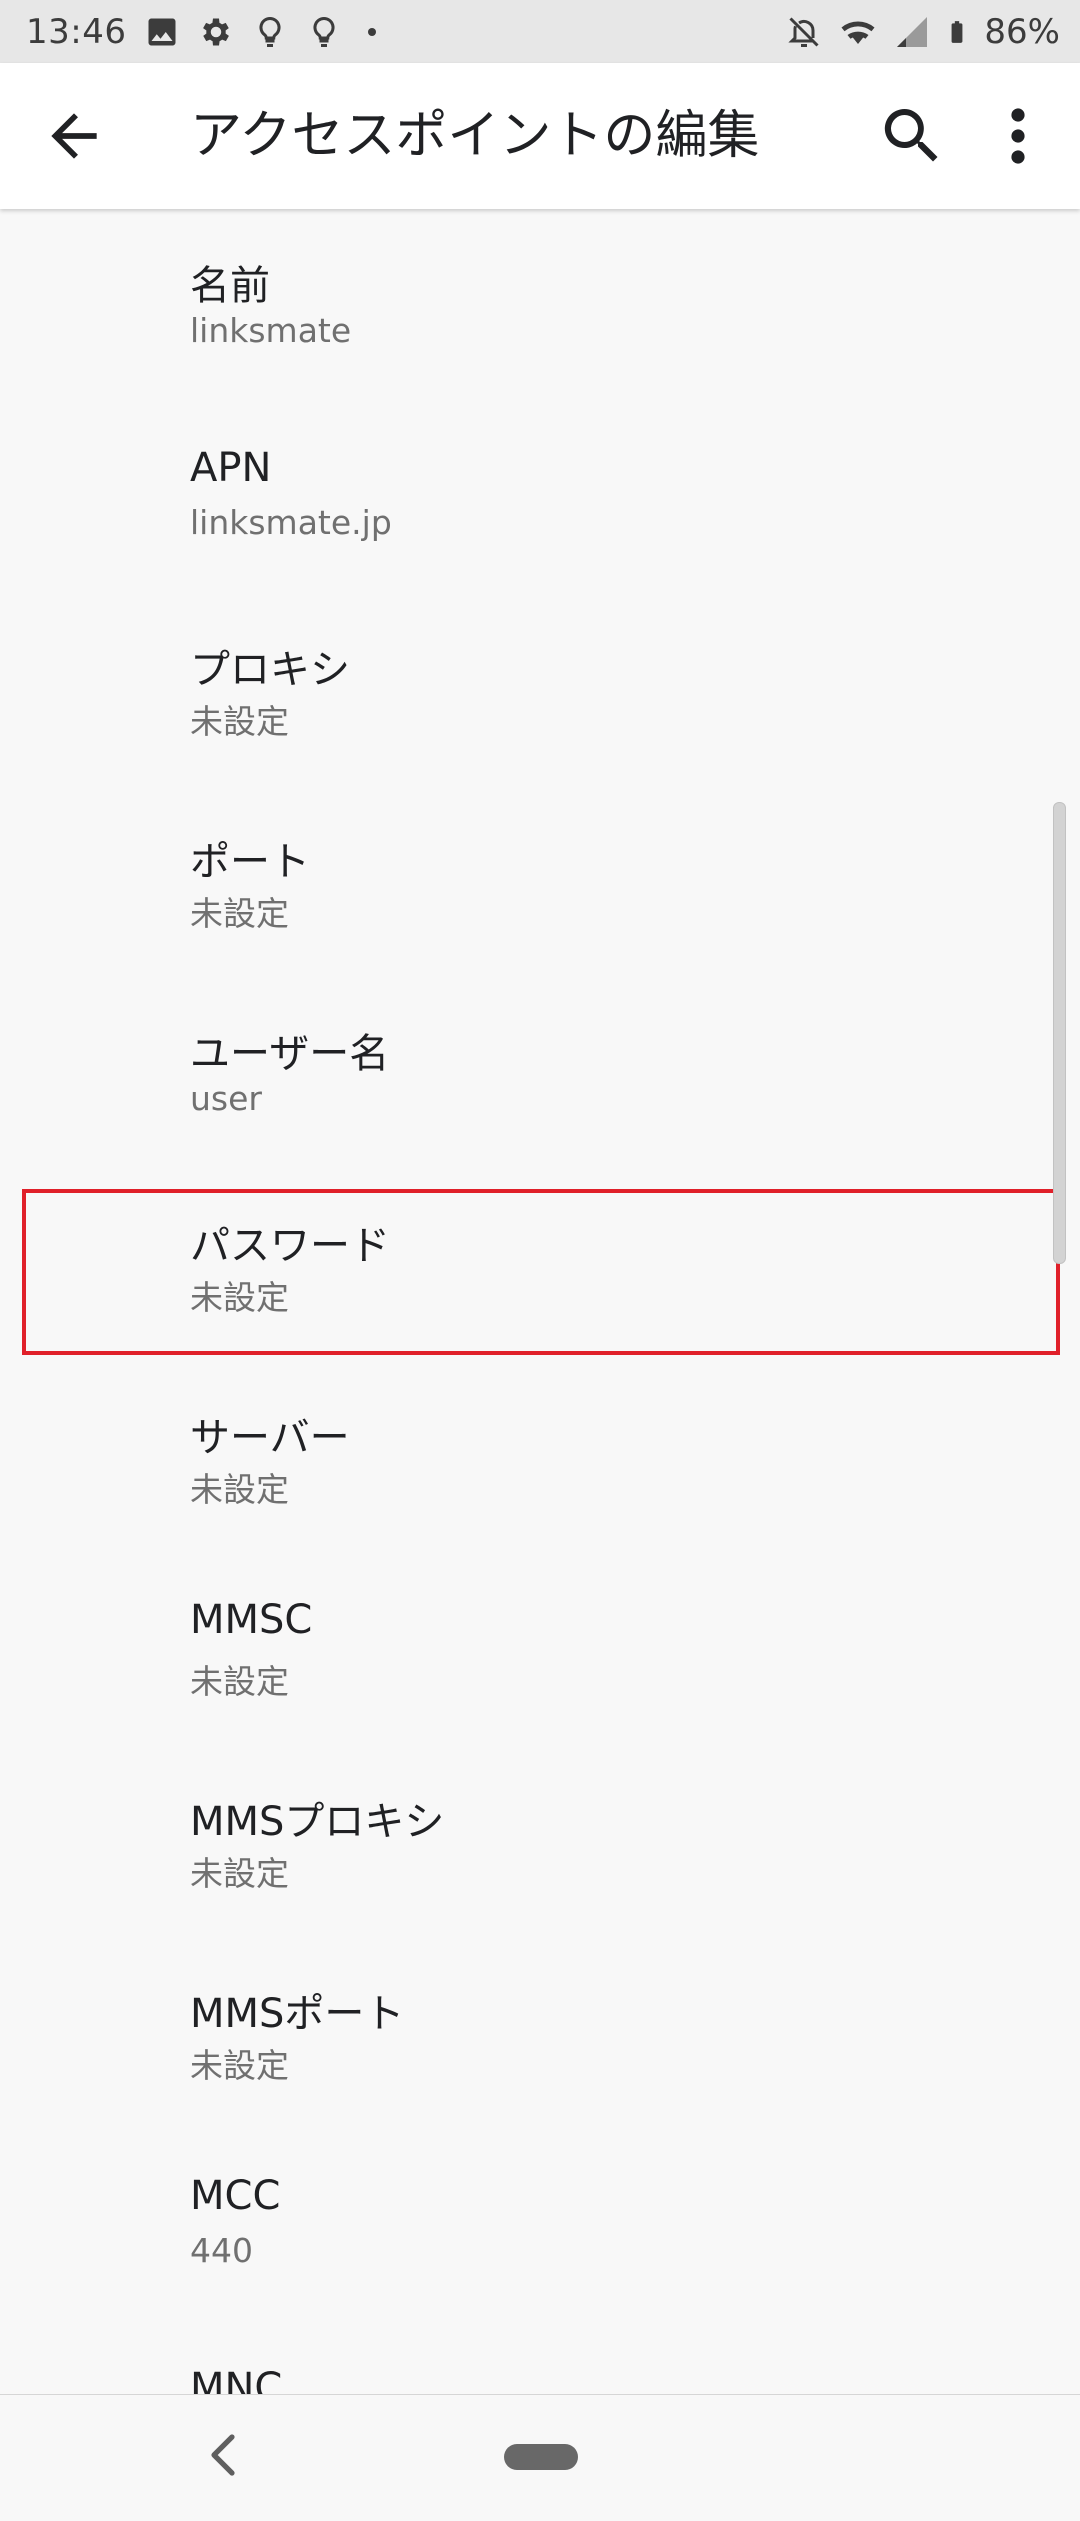 The width and height of the screenshot is (1080, 2521). Describe the element at coordinates (270, 1438) in the screenshot. I see `item-title: サーバー` at that location.